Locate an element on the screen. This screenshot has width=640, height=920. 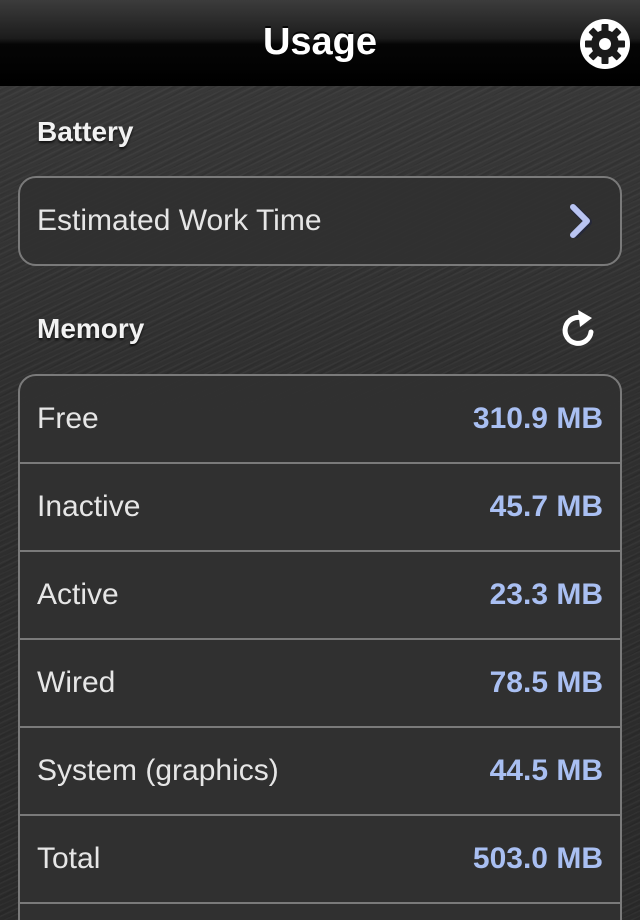
chevron-right-icon is located at coordinates (581, 221).